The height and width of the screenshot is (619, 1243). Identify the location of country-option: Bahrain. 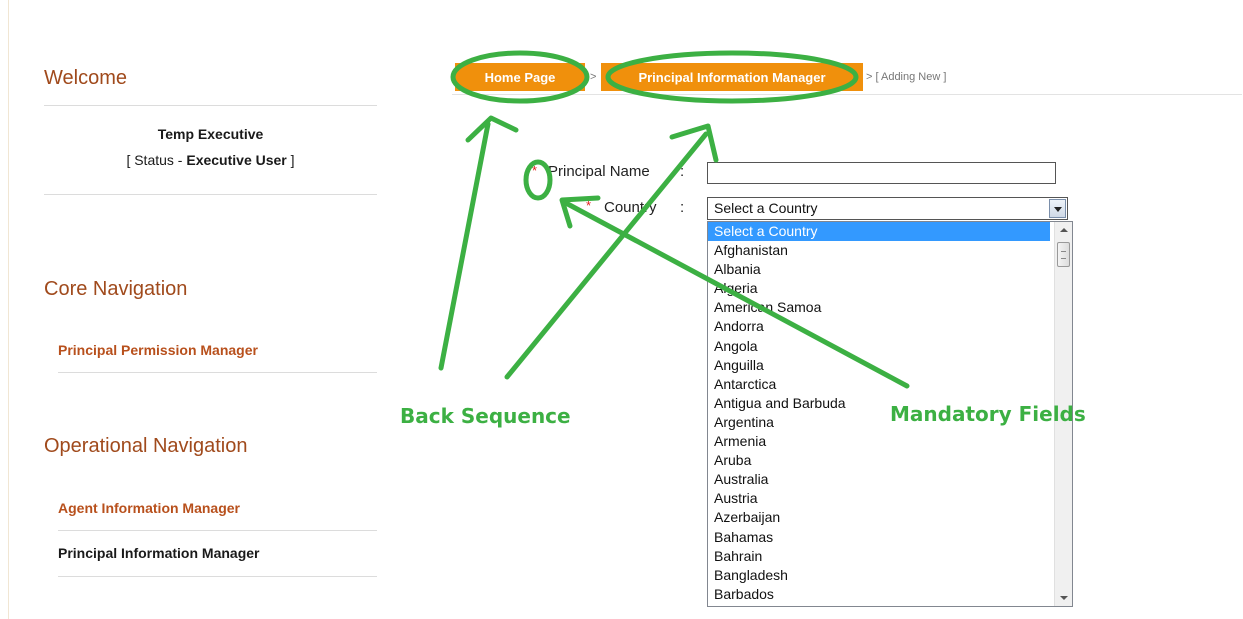
(879, 556).